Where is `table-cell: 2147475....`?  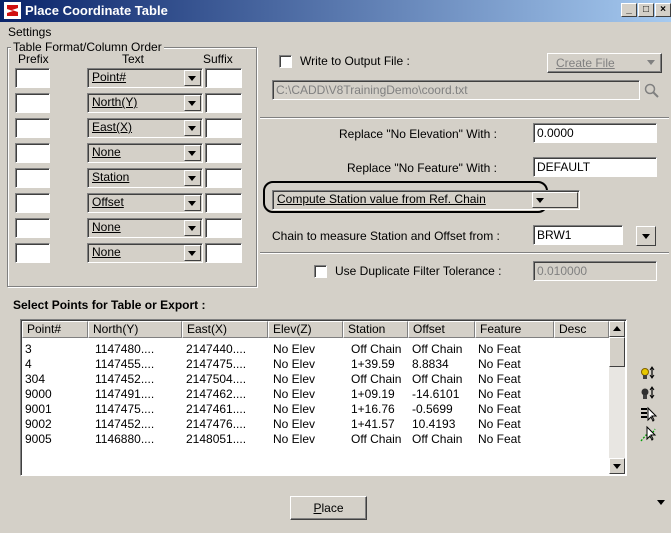 table-cell: 2147475.... is located at coordinates (216, 364).